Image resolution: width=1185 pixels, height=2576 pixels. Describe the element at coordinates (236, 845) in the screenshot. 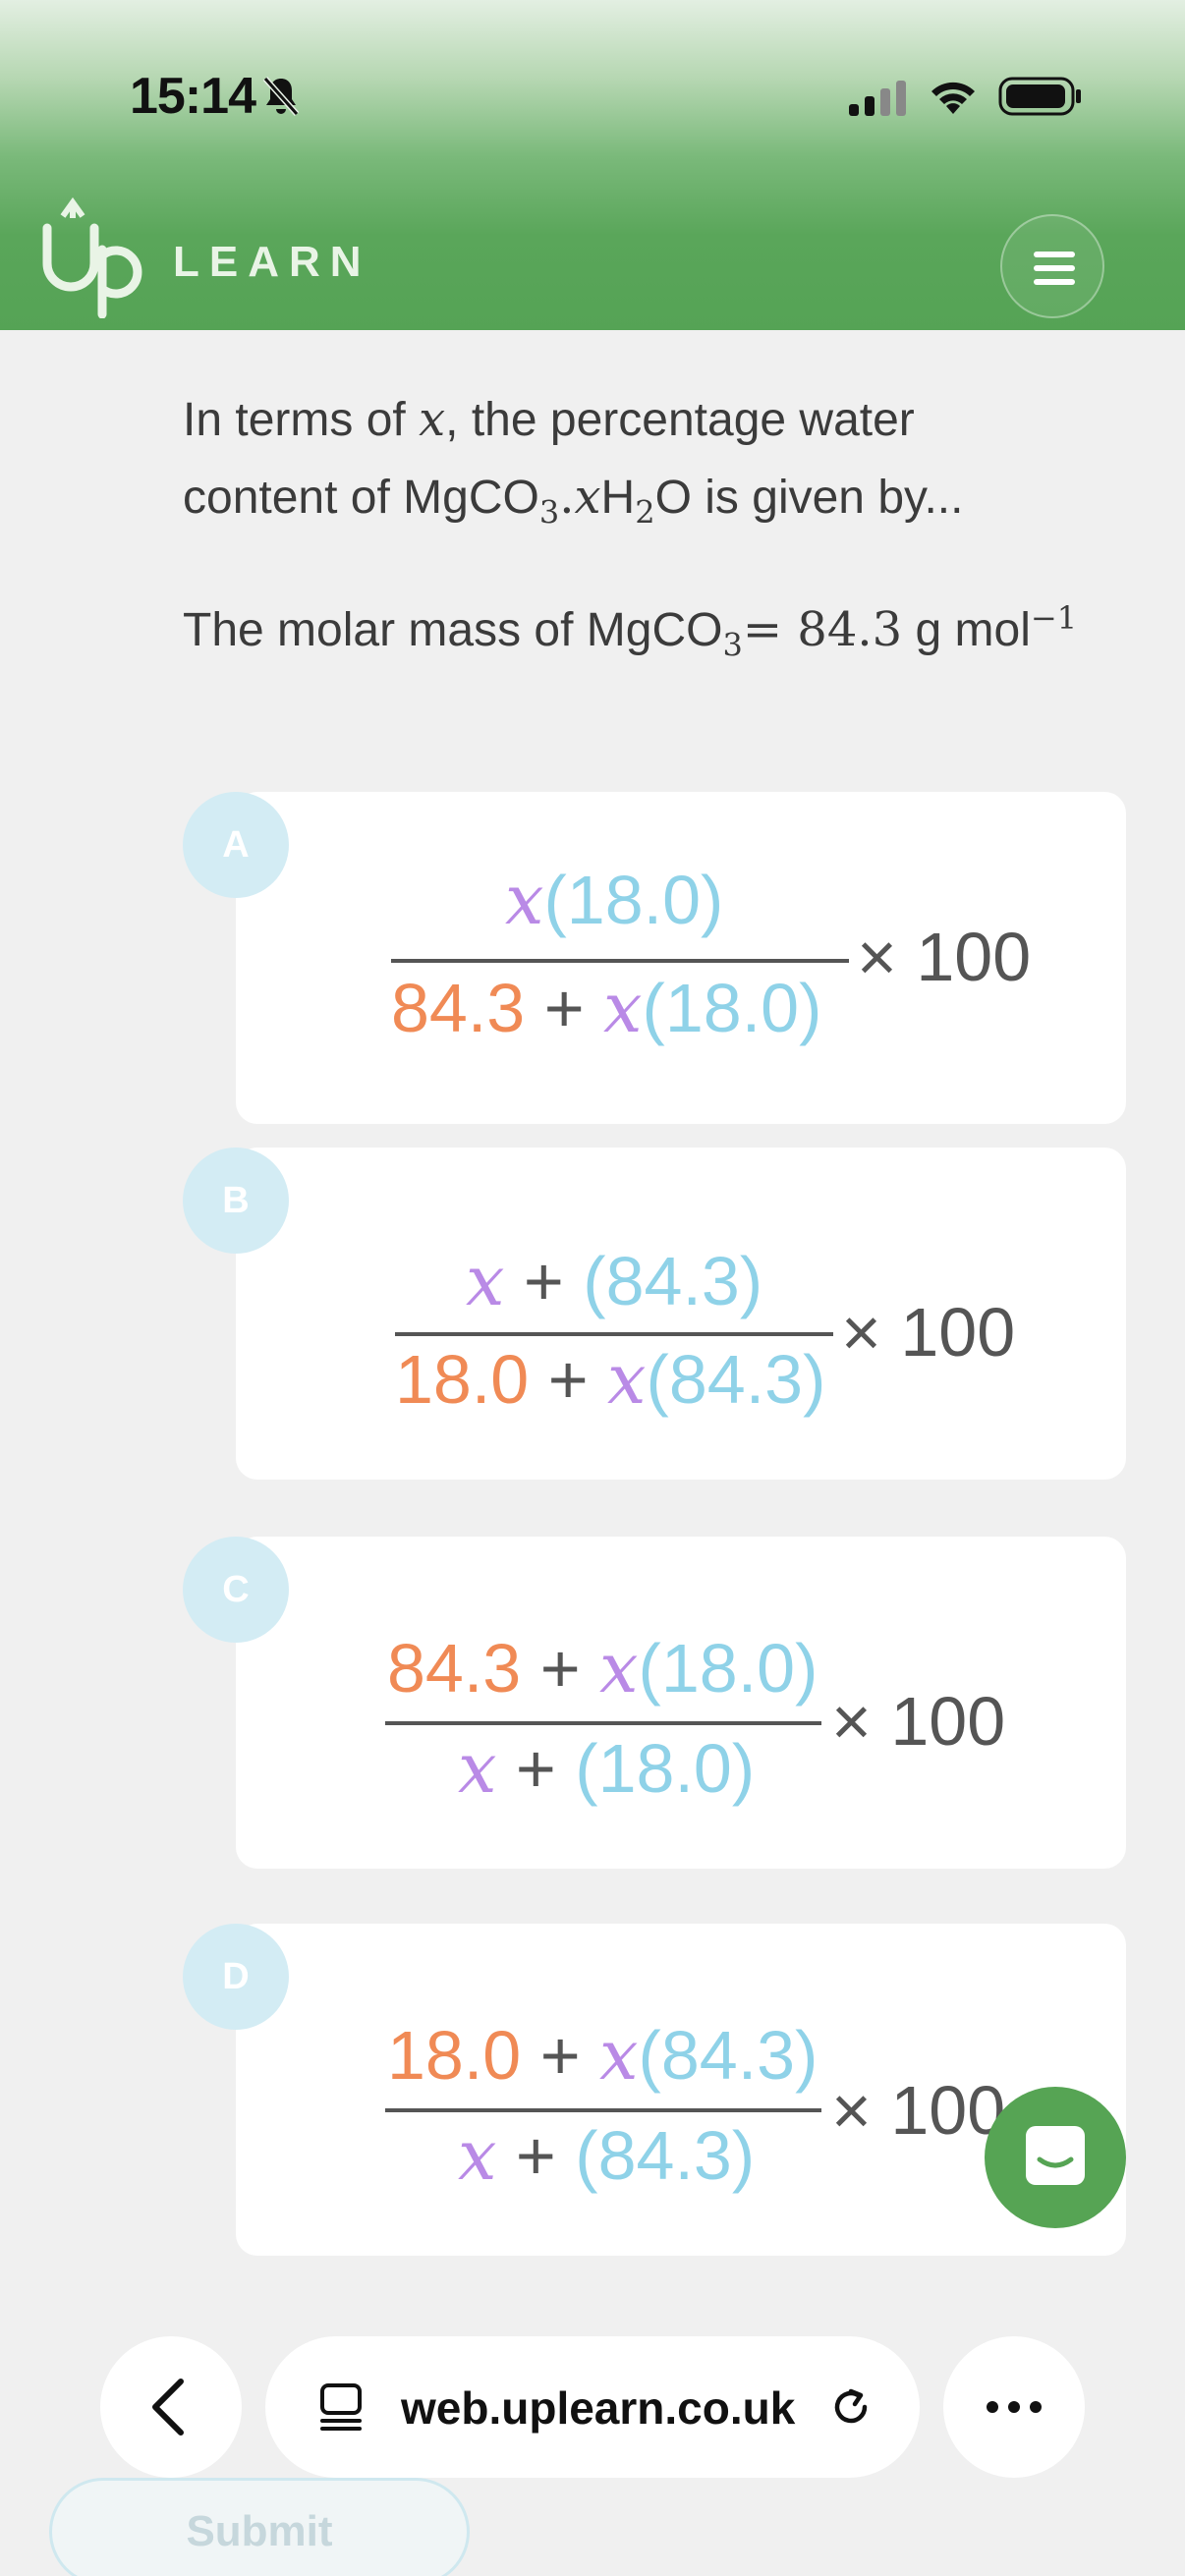

I see `option-a-badge: A` at that location.